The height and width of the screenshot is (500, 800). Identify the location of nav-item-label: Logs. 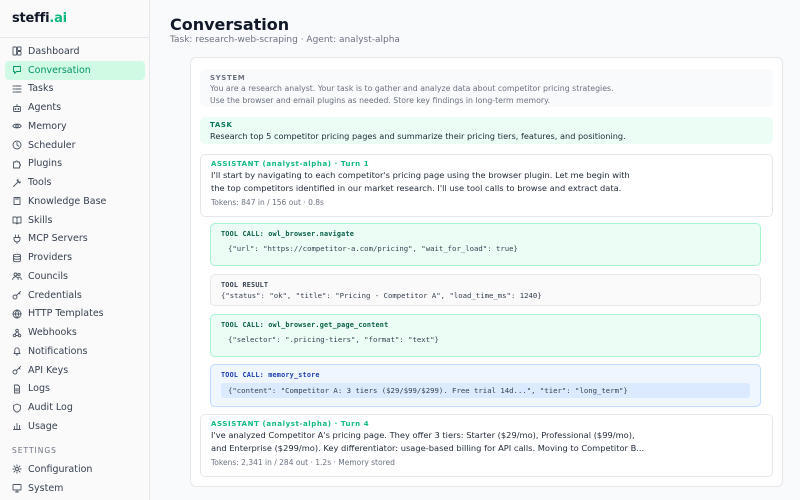
(39, 389).